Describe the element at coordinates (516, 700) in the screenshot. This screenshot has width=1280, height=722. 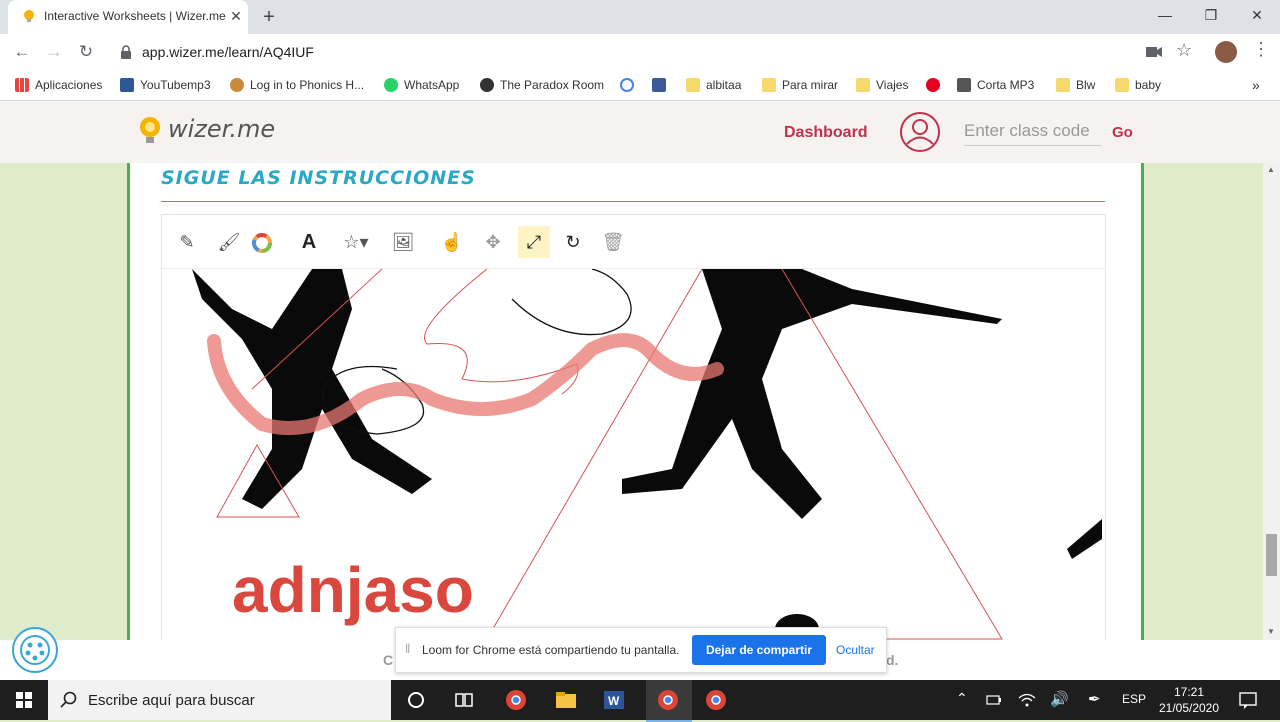
I see `chrome-icon` at that location.